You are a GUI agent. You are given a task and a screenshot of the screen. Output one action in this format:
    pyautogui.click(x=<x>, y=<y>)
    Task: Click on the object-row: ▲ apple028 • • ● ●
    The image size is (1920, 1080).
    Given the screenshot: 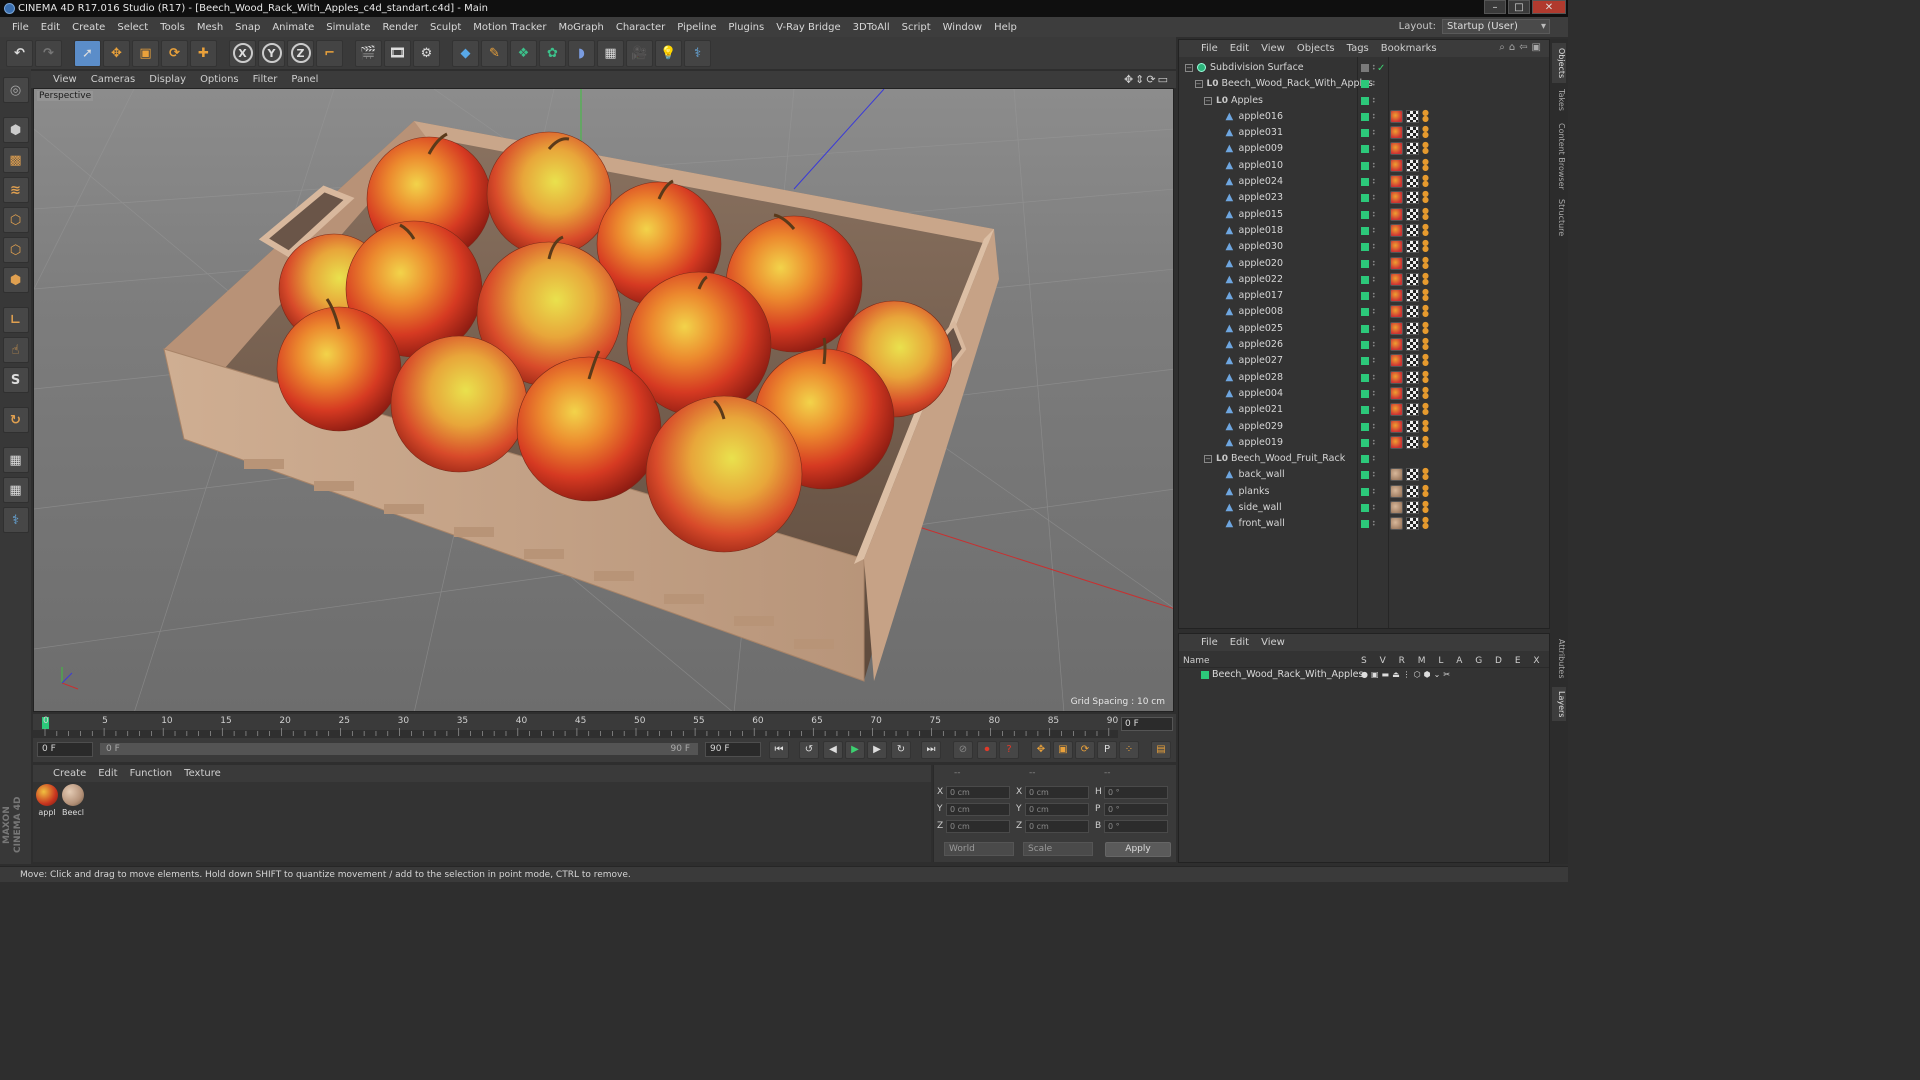 What is the action you would take?
    pyautogui.click(x=1364, y=377)
    